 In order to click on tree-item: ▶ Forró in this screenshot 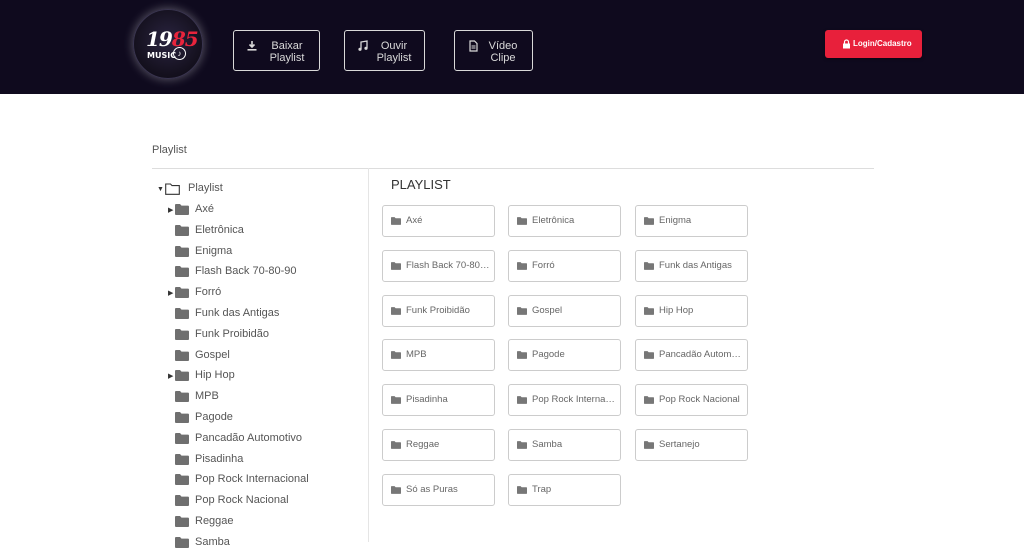, I will do `click(263, 293)`.